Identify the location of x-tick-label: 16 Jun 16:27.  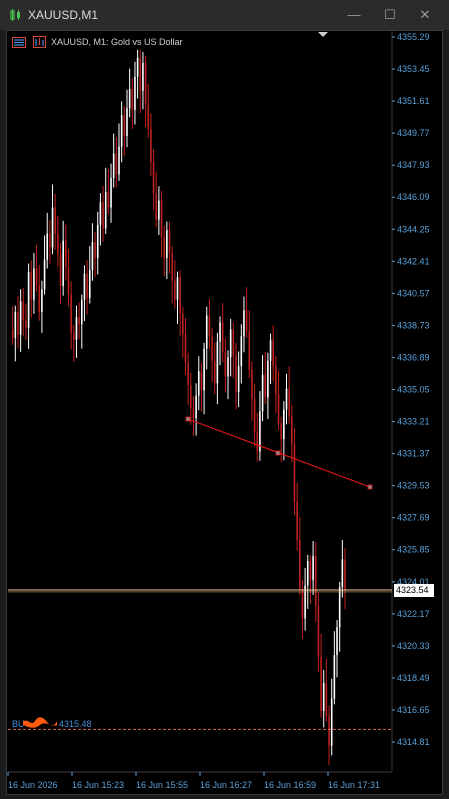
(226, 785).